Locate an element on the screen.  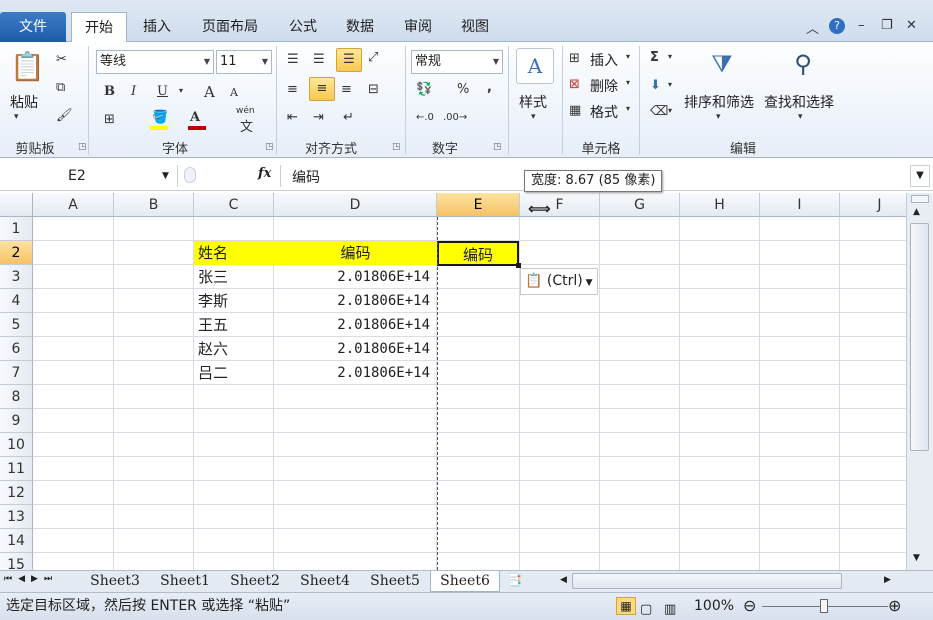
font-color-icon: A is located at coordinates (195, 117).